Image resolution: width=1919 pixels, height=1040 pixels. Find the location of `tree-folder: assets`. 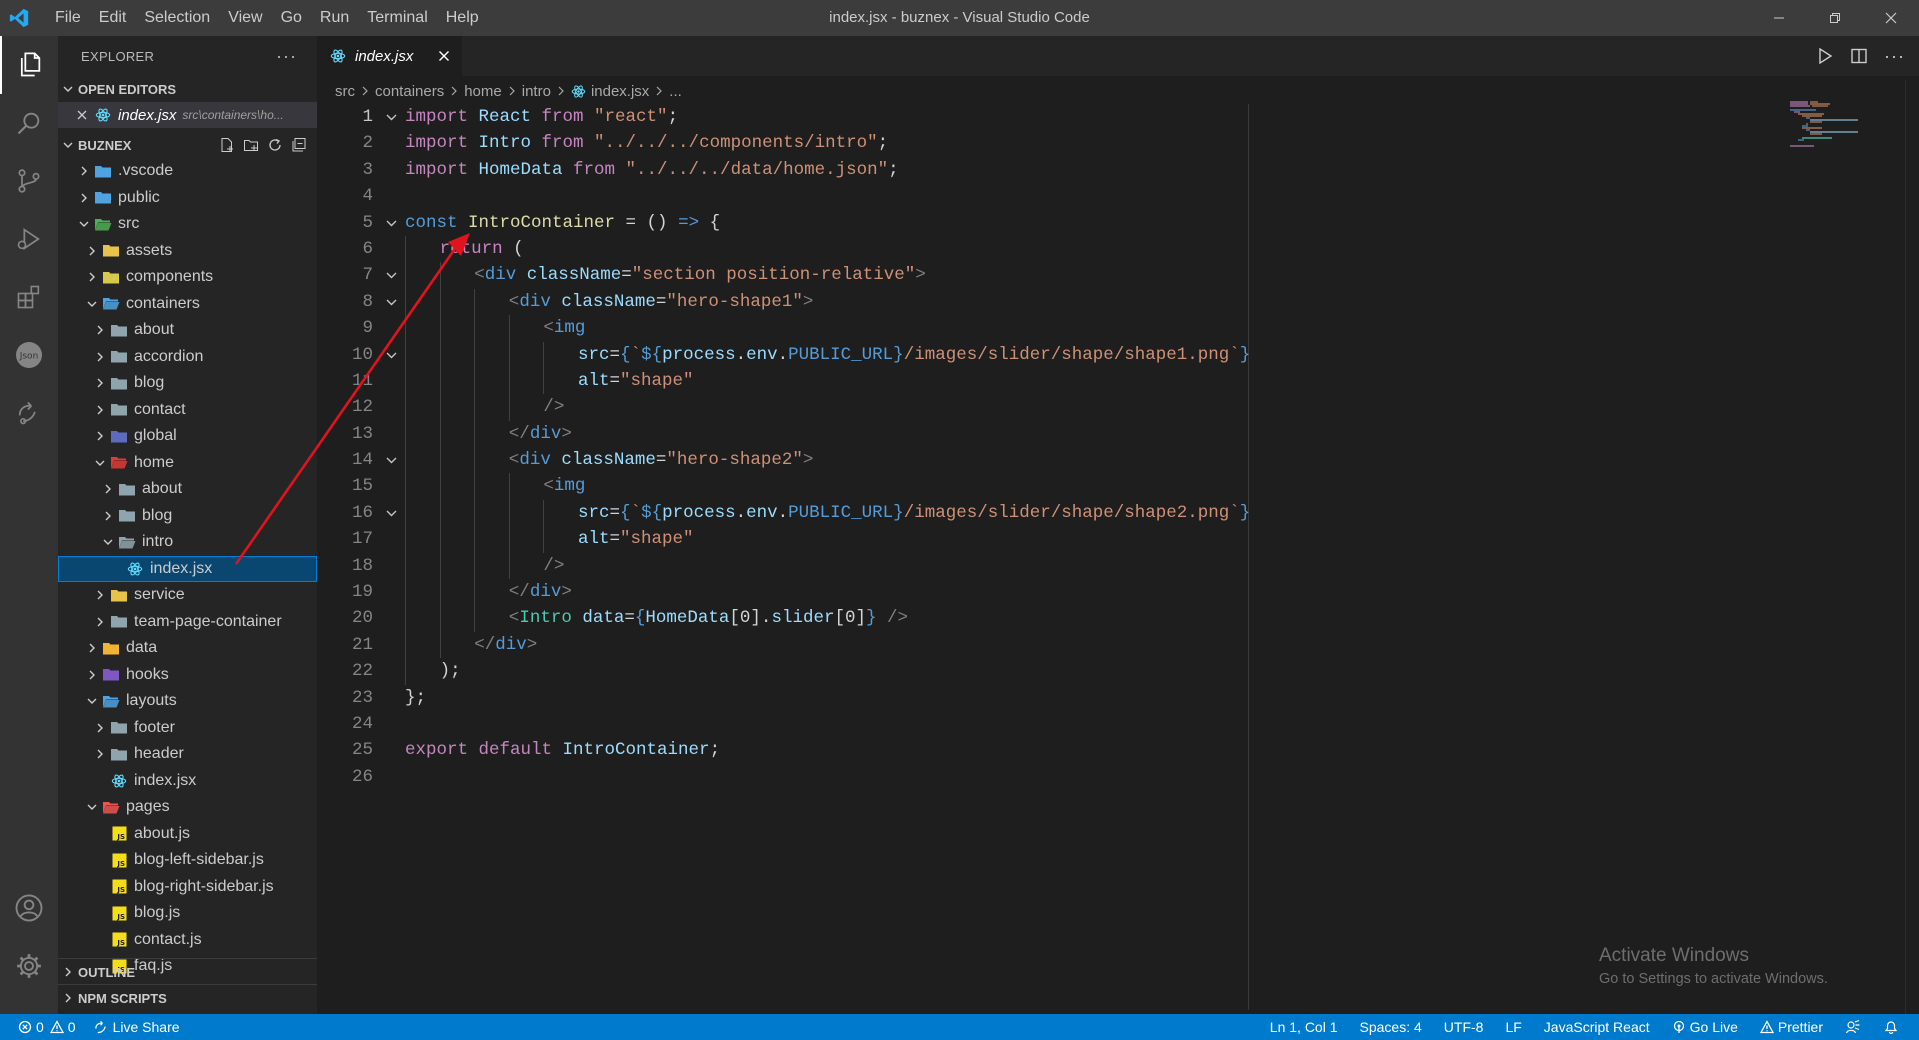

tree-folder: assets is located at coordinates (187, 251).